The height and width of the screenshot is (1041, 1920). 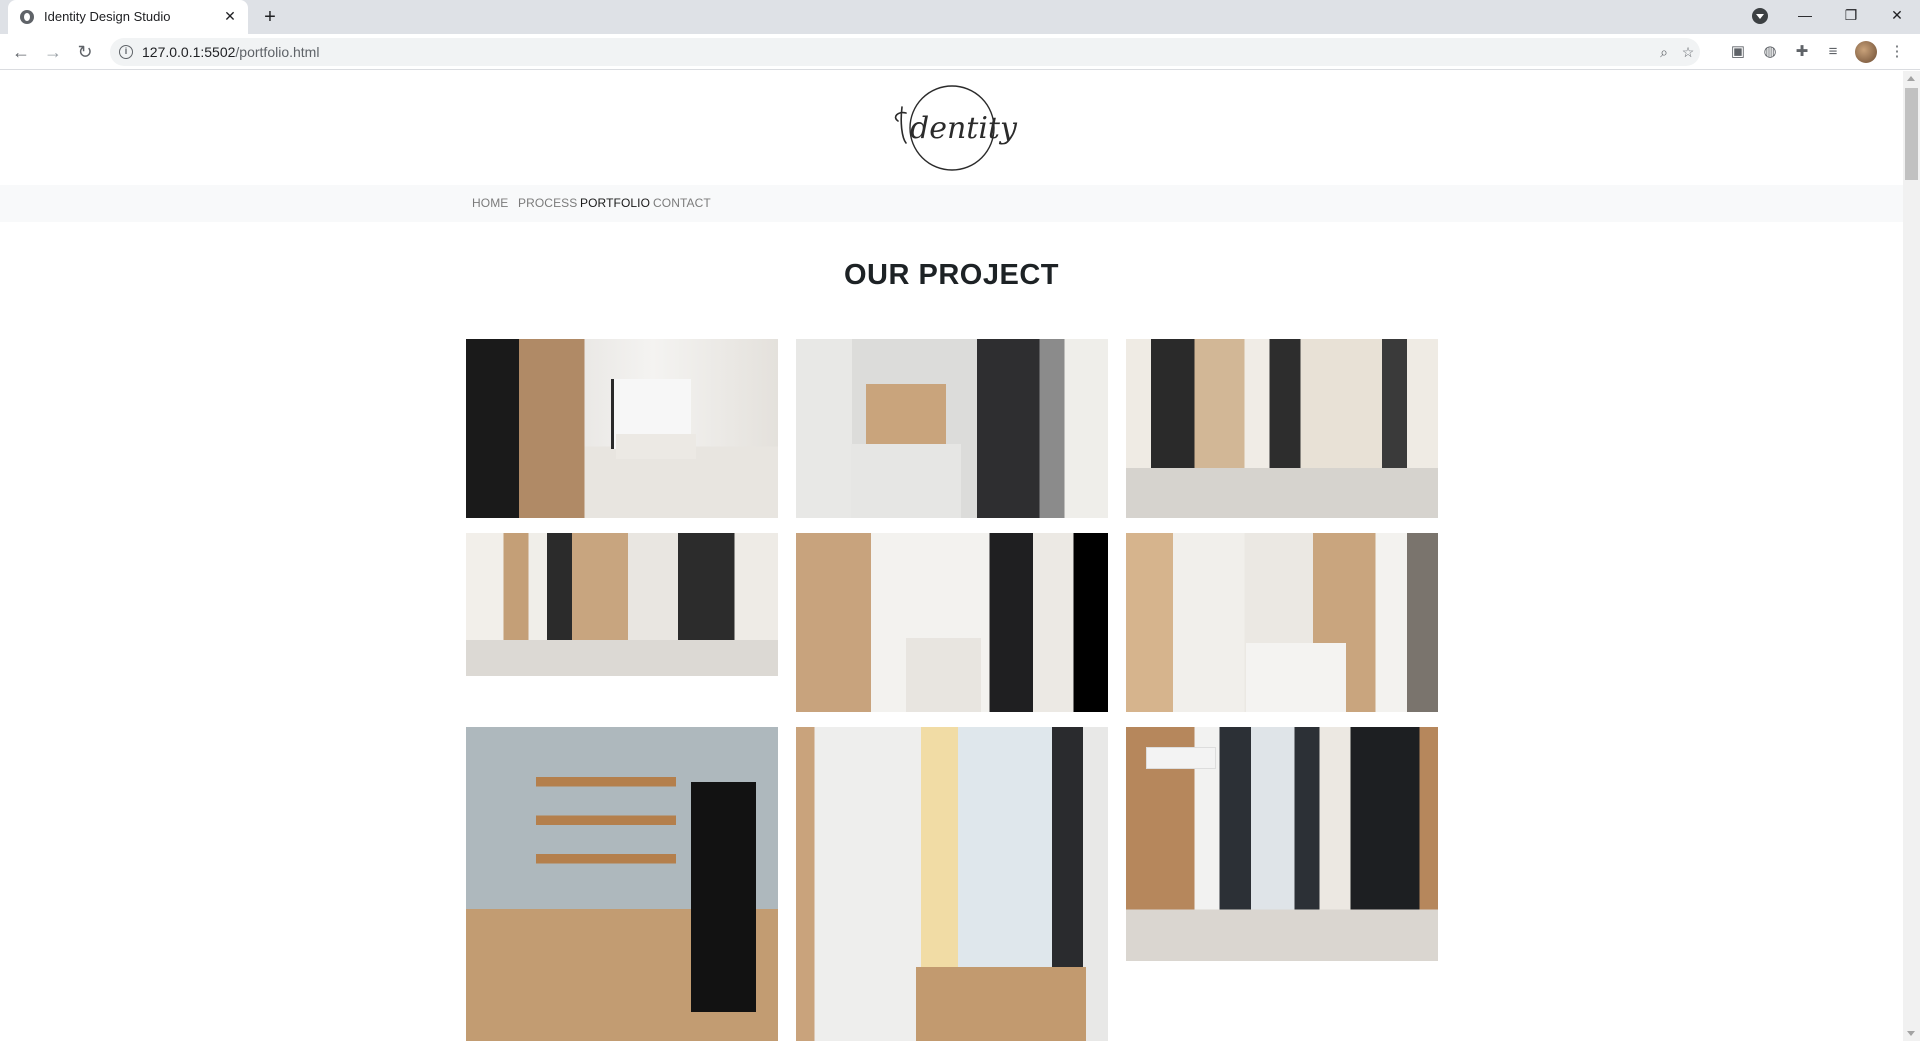 What do you see at coordinates (622, 604) in the screenshot?
I see `portfolio-photo-living-kitchen` at bounding box center [622, 604].